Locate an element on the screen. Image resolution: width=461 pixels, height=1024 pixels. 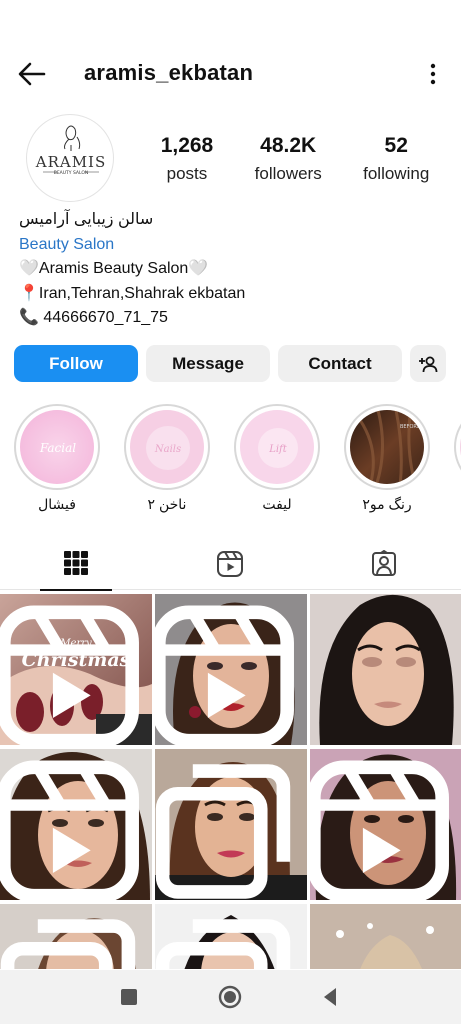
nails-highlight-icon: Nails is located at coordinates (167, 447).